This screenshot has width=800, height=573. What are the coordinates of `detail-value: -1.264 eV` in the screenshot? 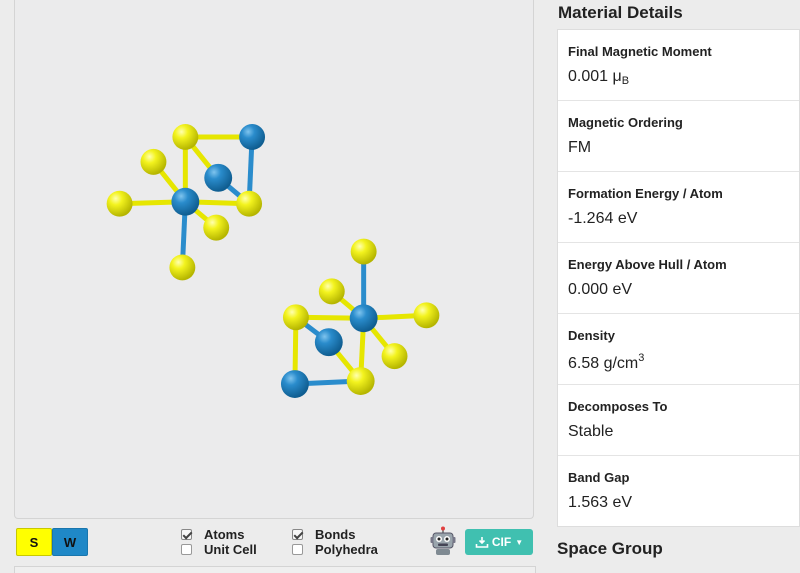 It's located at (603, 218).